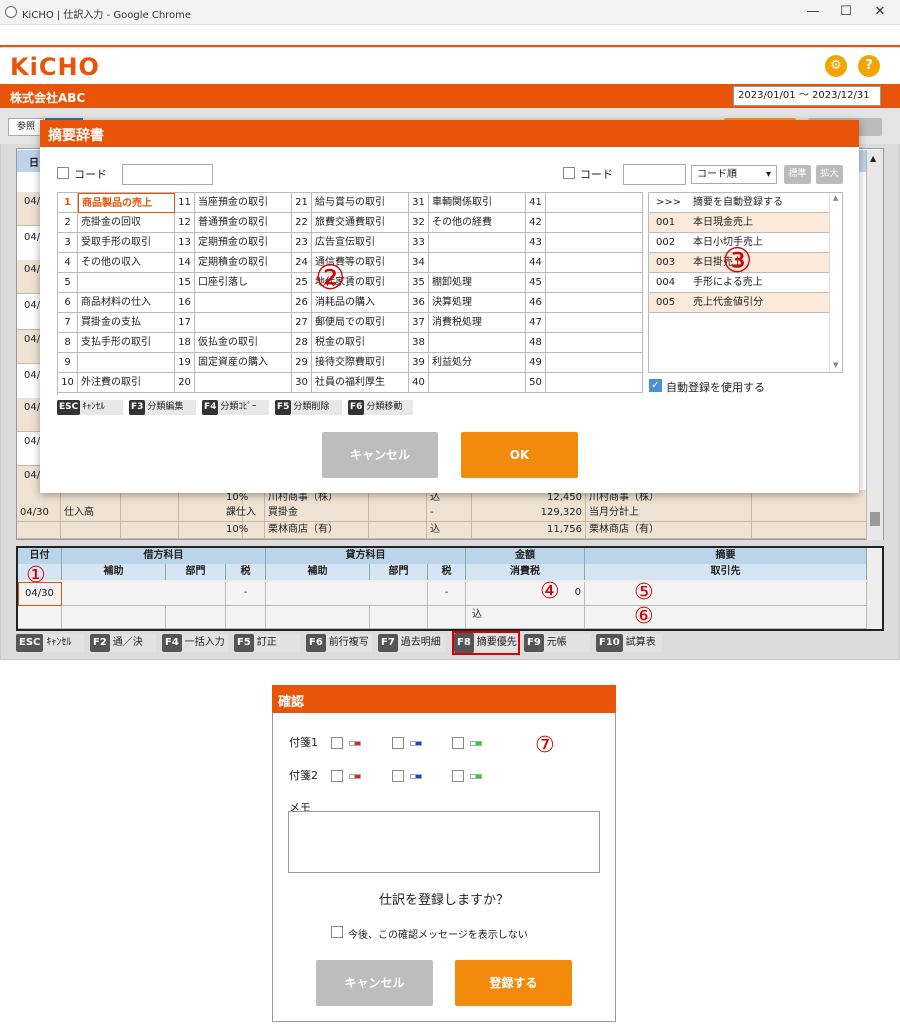  I want to click on fkey-f5: F5 訂正, so click(267, 643).